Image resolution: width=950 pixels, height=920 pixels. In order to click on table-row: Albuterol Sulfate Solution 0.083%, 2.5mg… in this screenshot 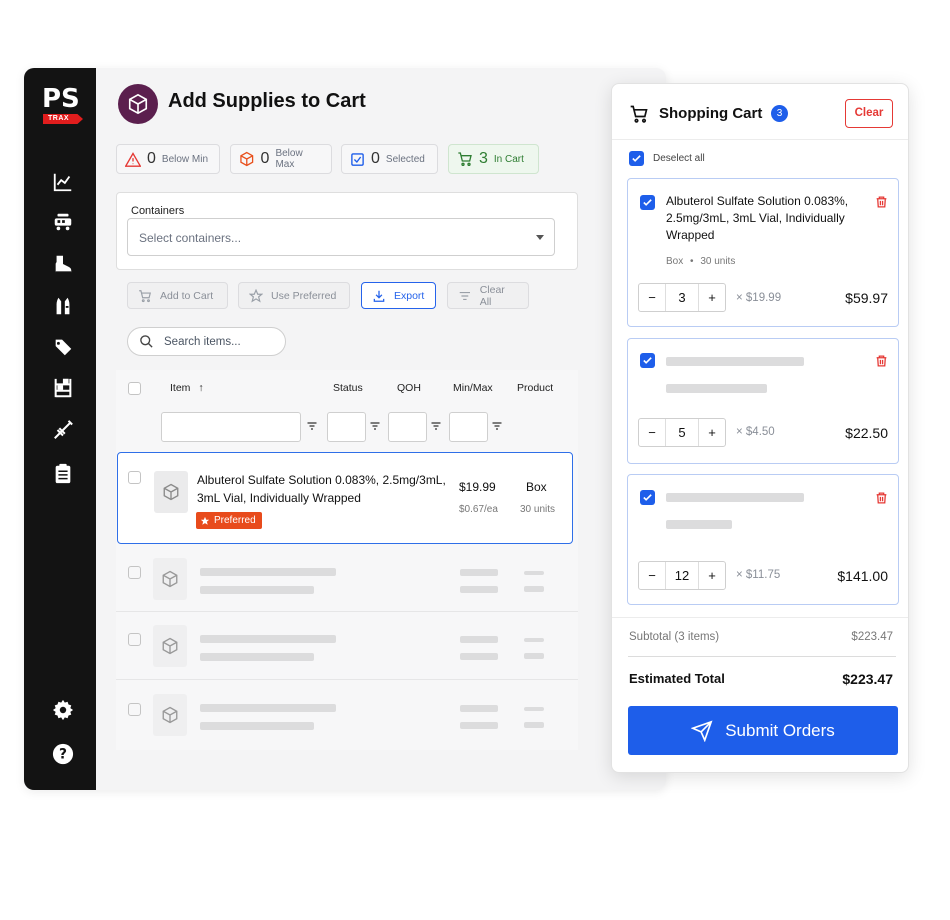, I will do `click(345, 498)`.